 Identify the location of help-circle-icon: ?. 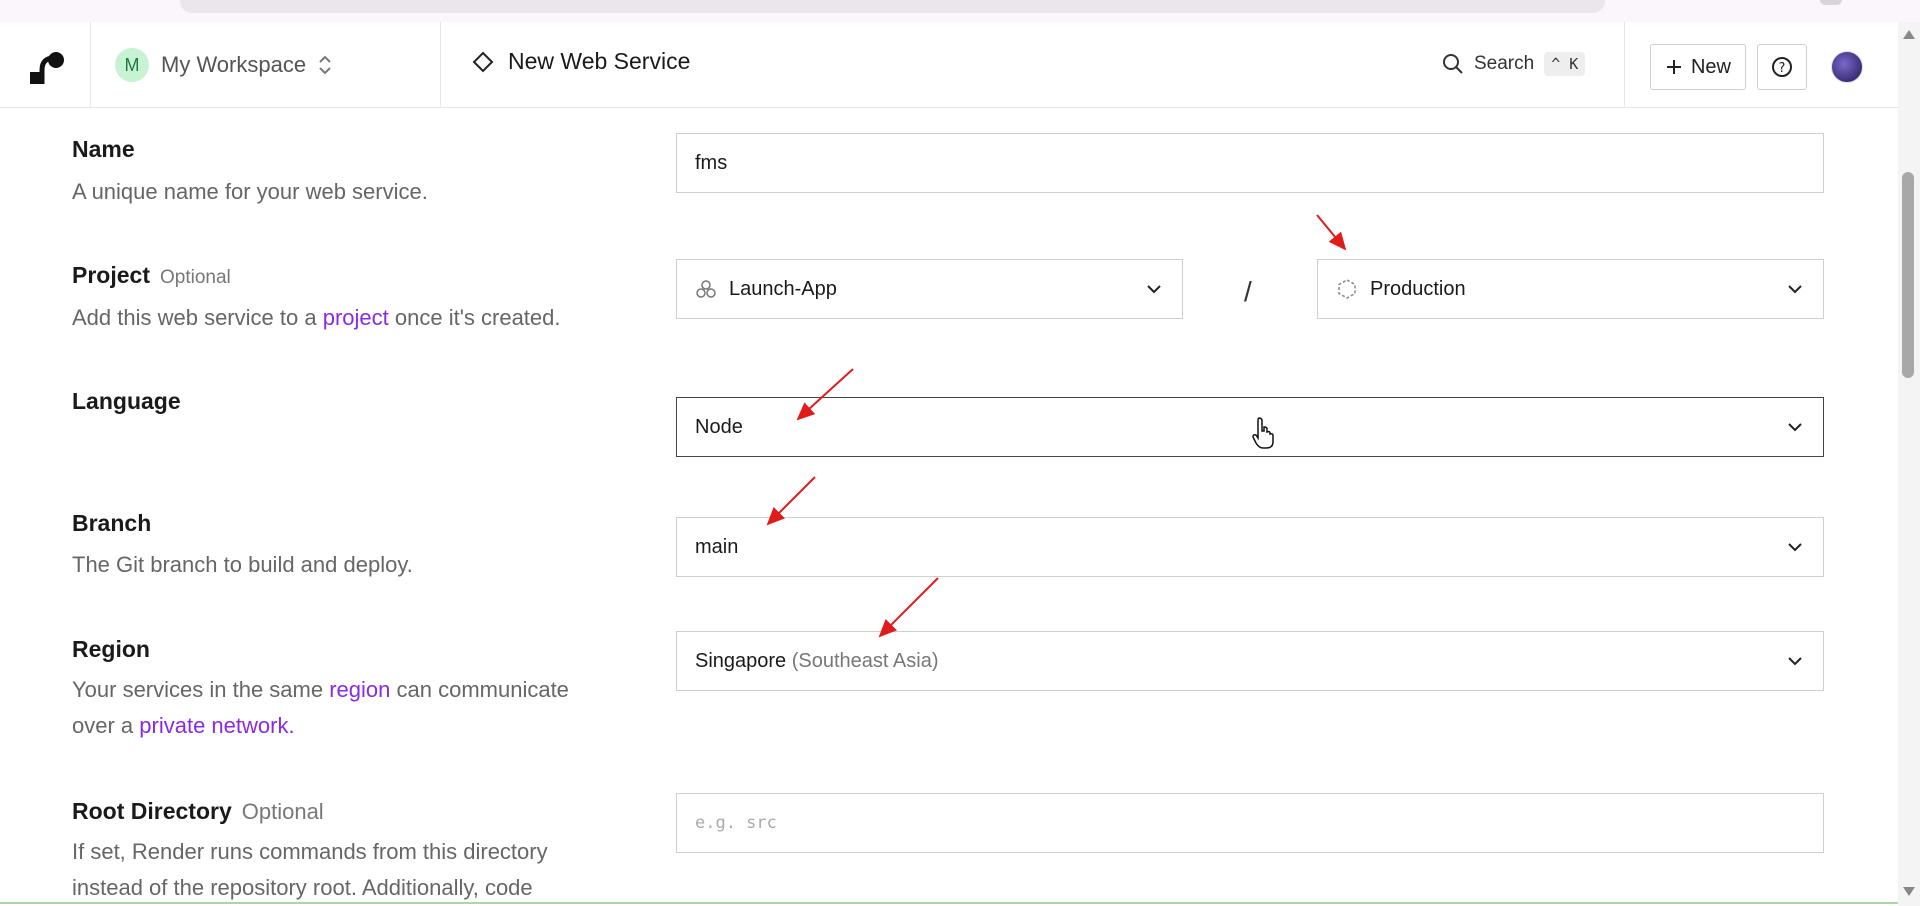
(1782, 67).